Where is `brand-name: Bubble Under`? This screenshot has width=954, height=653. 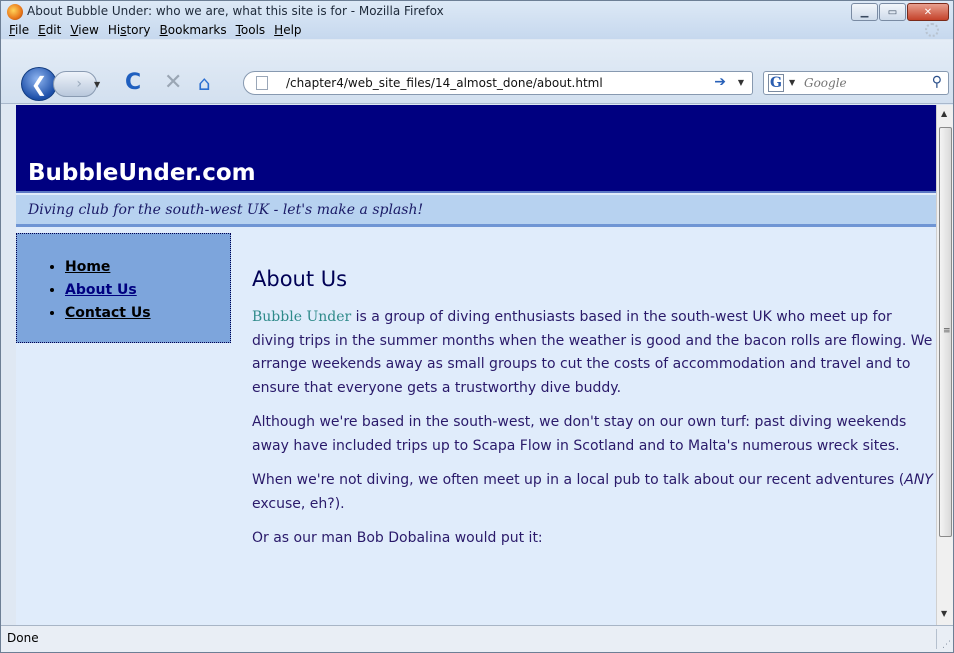 brand-name: Bubble Under is located at coordinates (302, 317).